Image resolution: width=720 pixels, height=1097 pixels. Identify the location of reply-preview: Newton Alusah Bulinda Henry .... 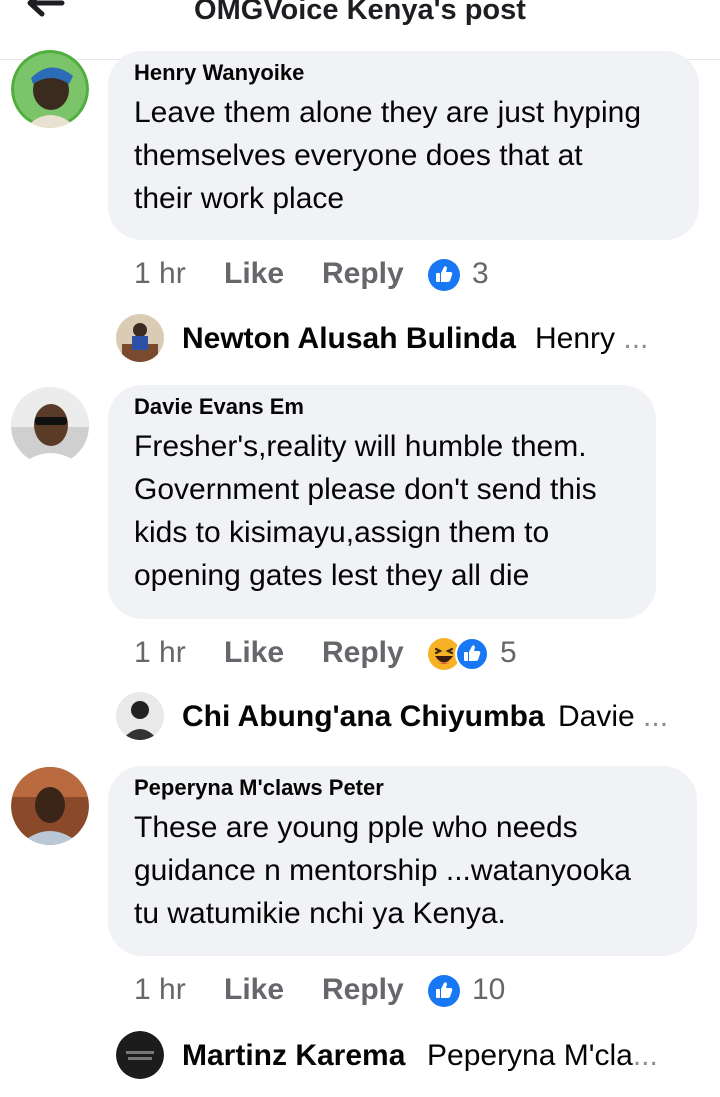
(411, 339).